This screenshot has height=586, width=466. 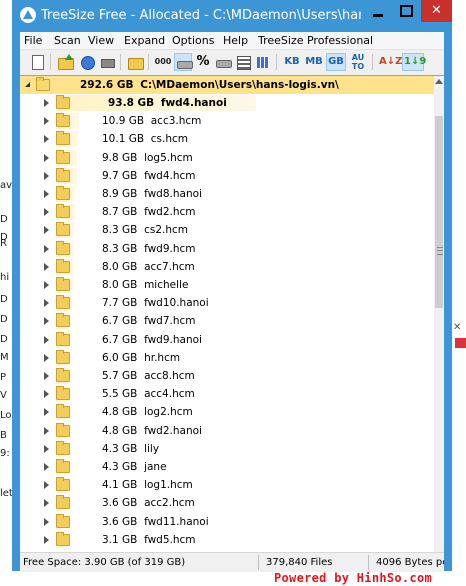 I want to click on tree-row: 5.5 GB acc4.hcm, so click(x=227, y=394).